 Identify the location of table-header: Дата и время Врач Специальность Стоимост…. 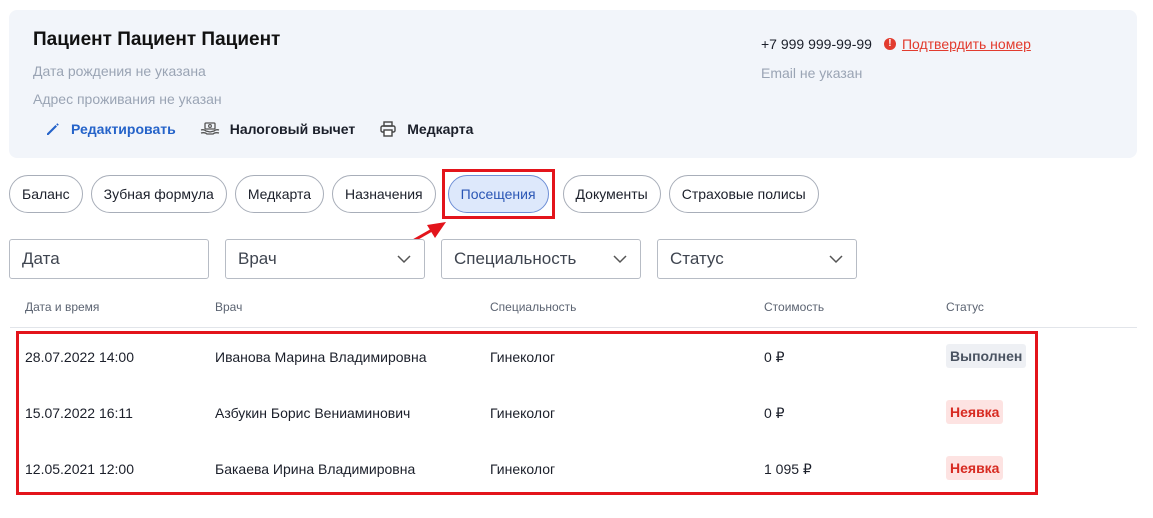
(573, 314).